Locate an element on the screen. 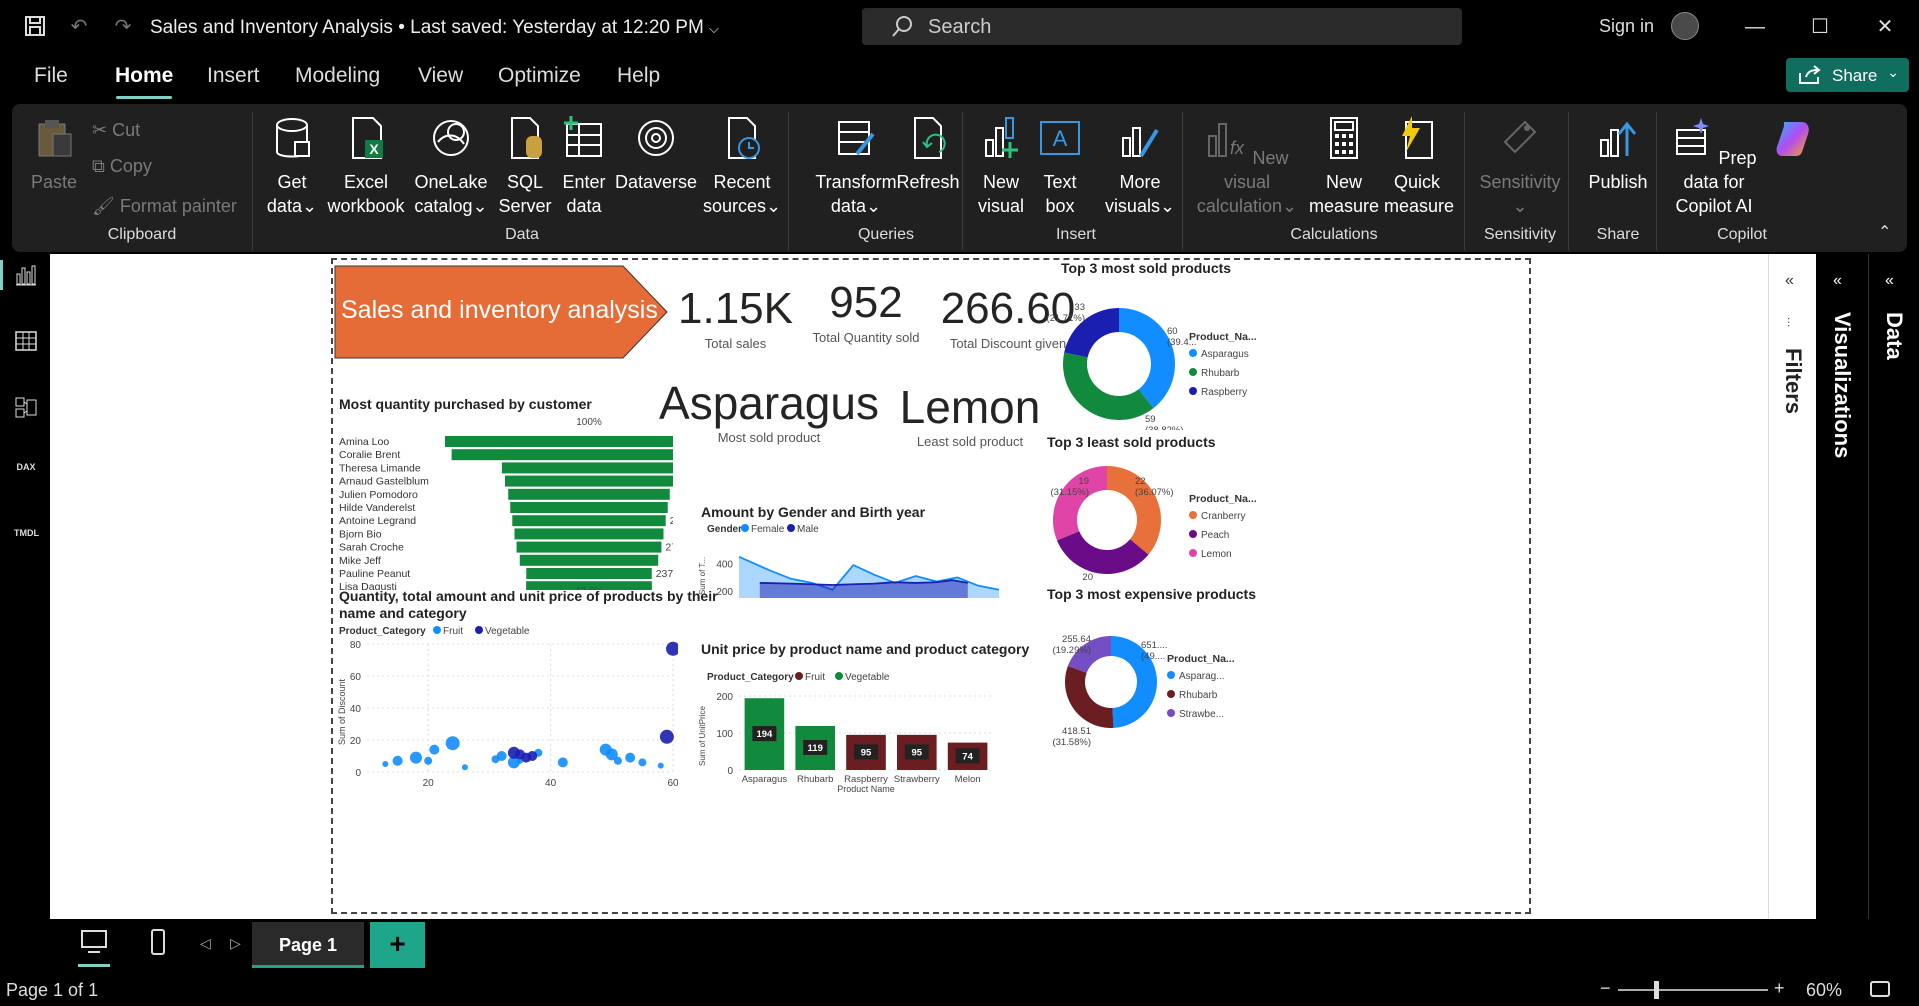 The image size is (1919, 1006). donut-slice is located at coordinates (1089, 696).